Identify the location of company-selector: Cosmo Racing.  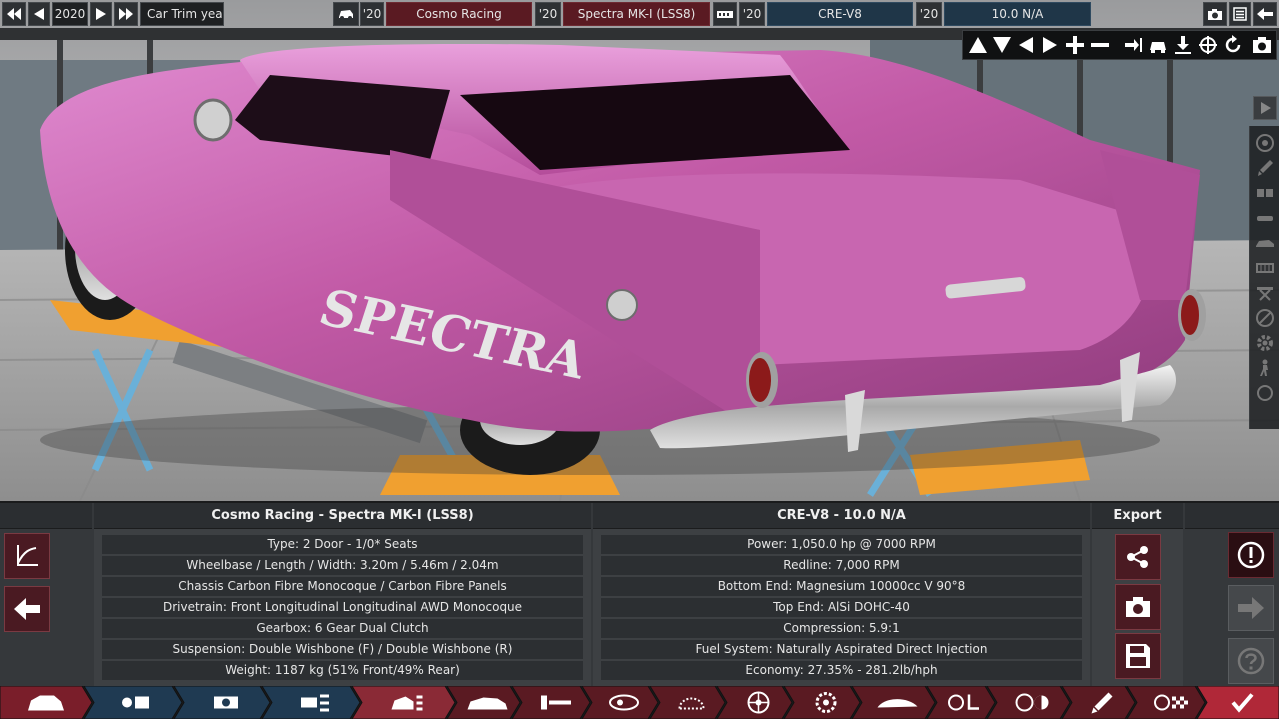
(459, 14).